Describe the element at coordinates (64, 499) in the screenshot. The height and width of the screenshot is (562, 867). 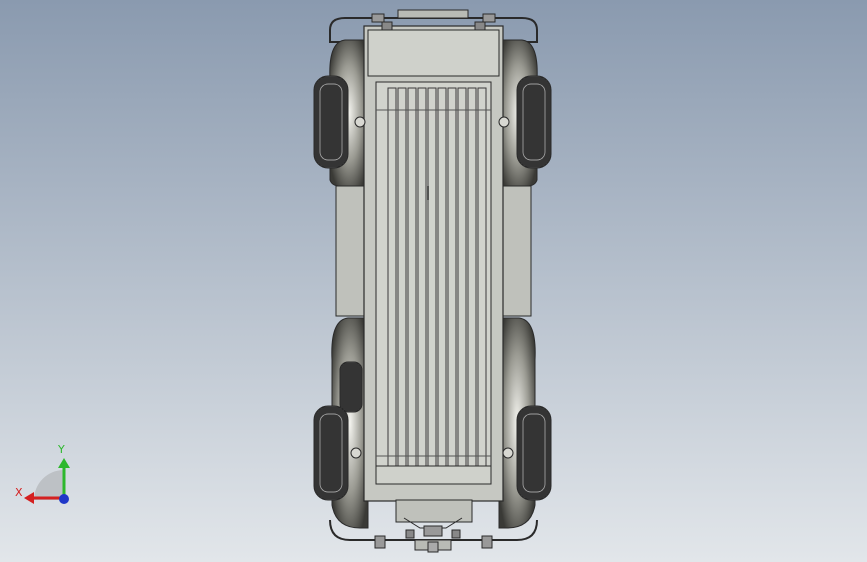
I see `z-axis-dot` at that location.